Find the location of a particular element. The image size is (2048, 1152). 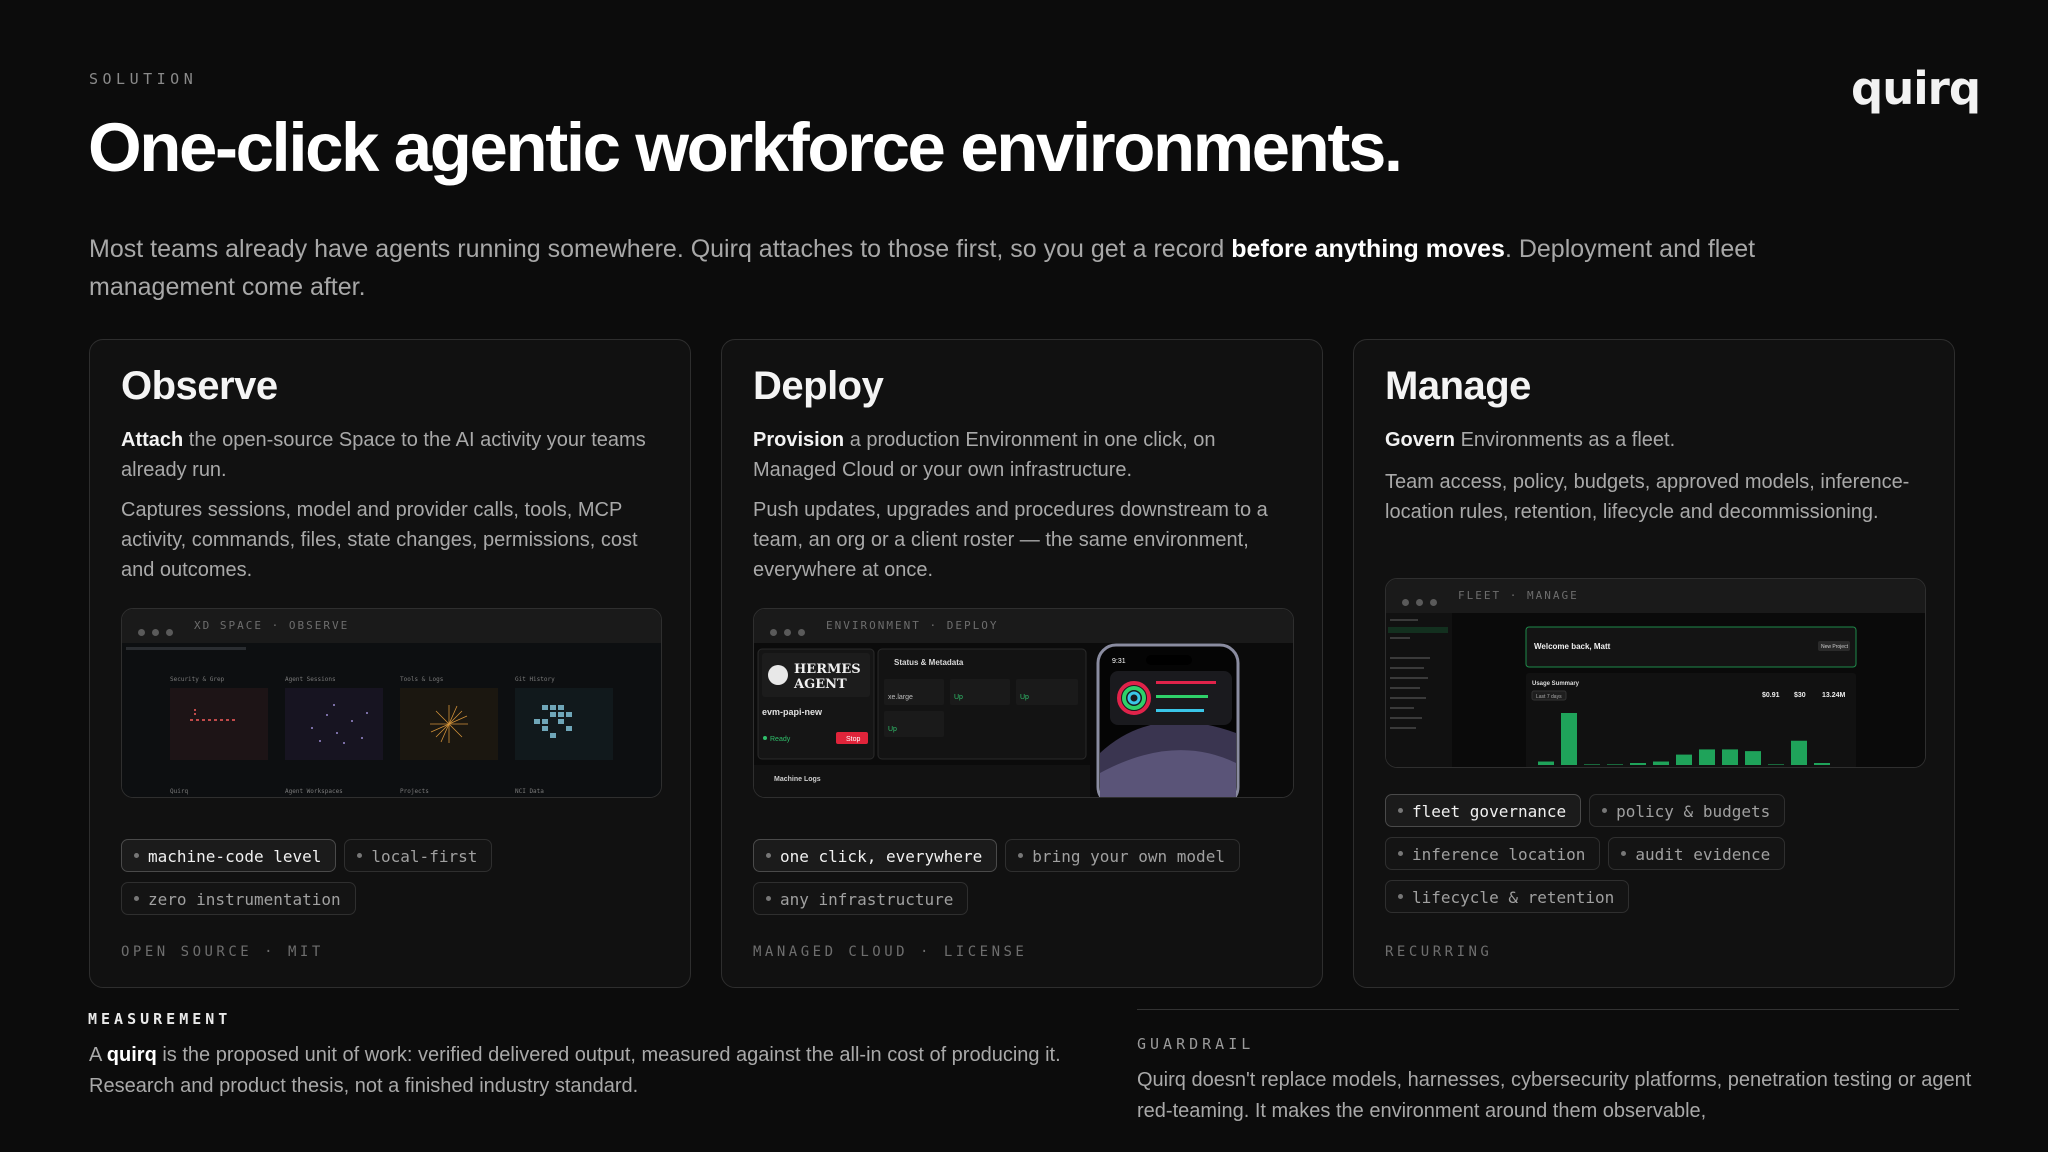

tag-machine-code-level: machine-code level is located at coordinates (229, 855).